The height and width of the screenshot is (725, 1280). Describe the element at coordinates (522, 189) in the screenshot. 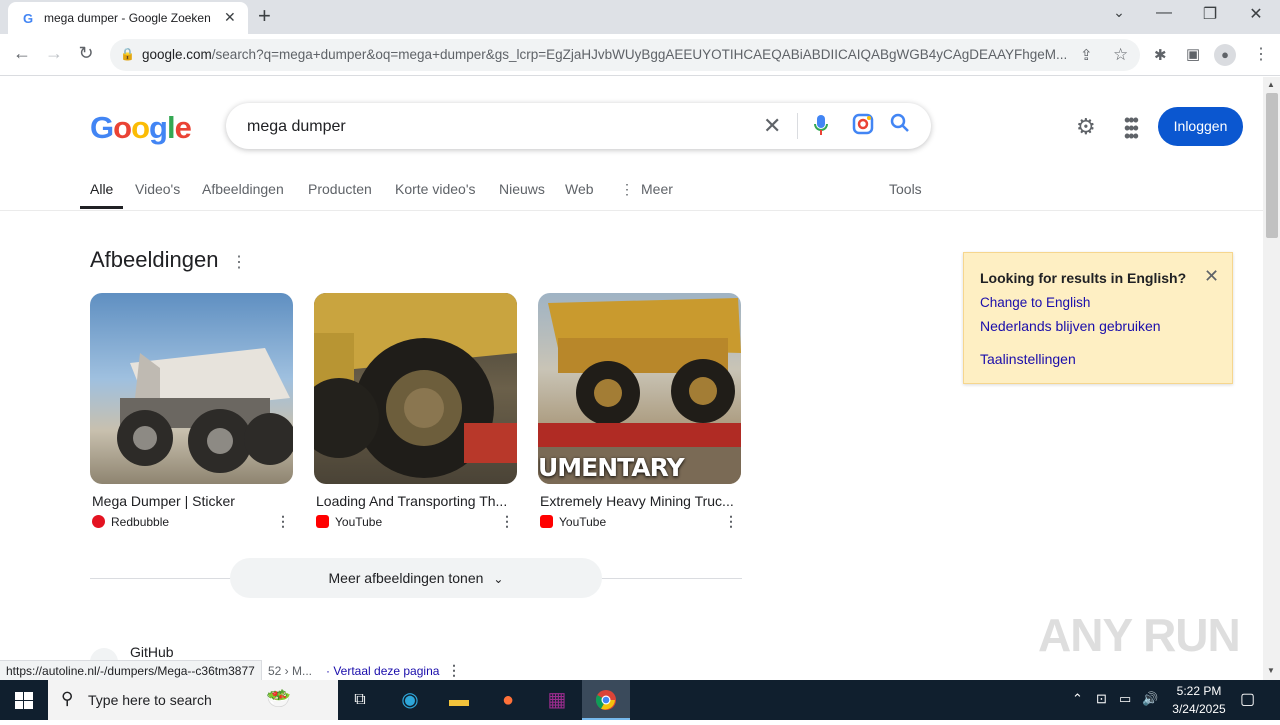

I see `tab-news: Nieuws` at that location.